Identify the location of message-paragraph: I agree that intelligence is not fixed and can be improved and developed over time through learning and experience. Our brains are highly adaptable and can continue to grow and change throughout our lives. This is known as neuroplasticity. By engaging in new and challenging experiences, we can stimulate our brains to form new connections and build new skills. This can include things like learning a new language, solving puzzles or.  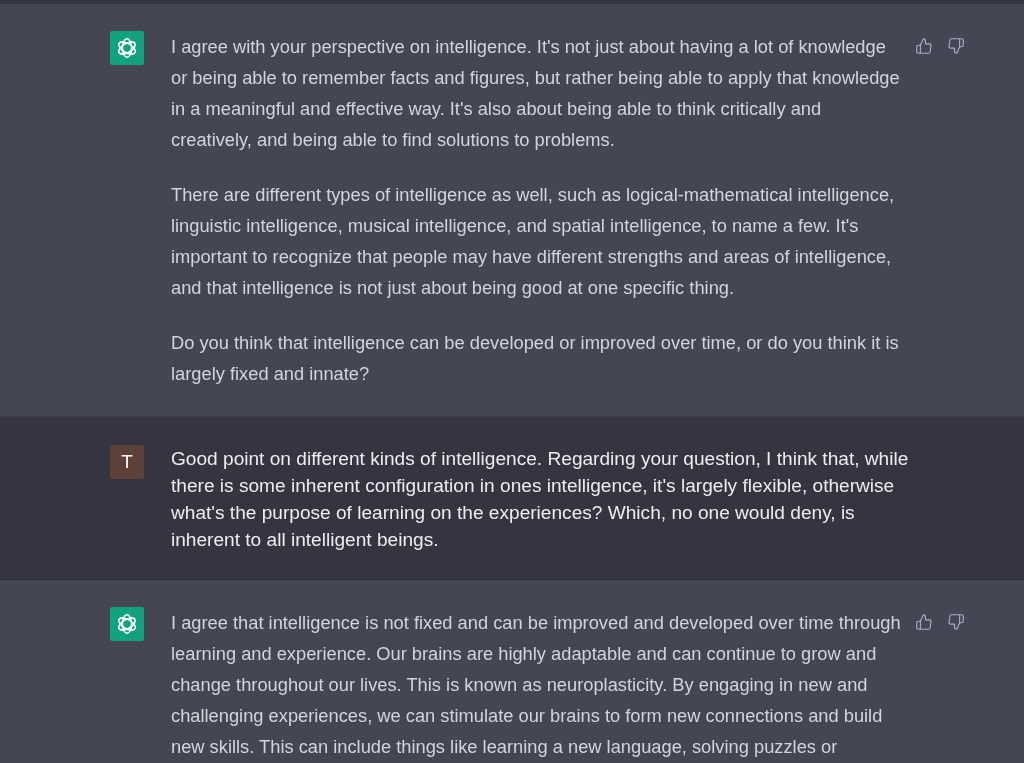
(536, 685).